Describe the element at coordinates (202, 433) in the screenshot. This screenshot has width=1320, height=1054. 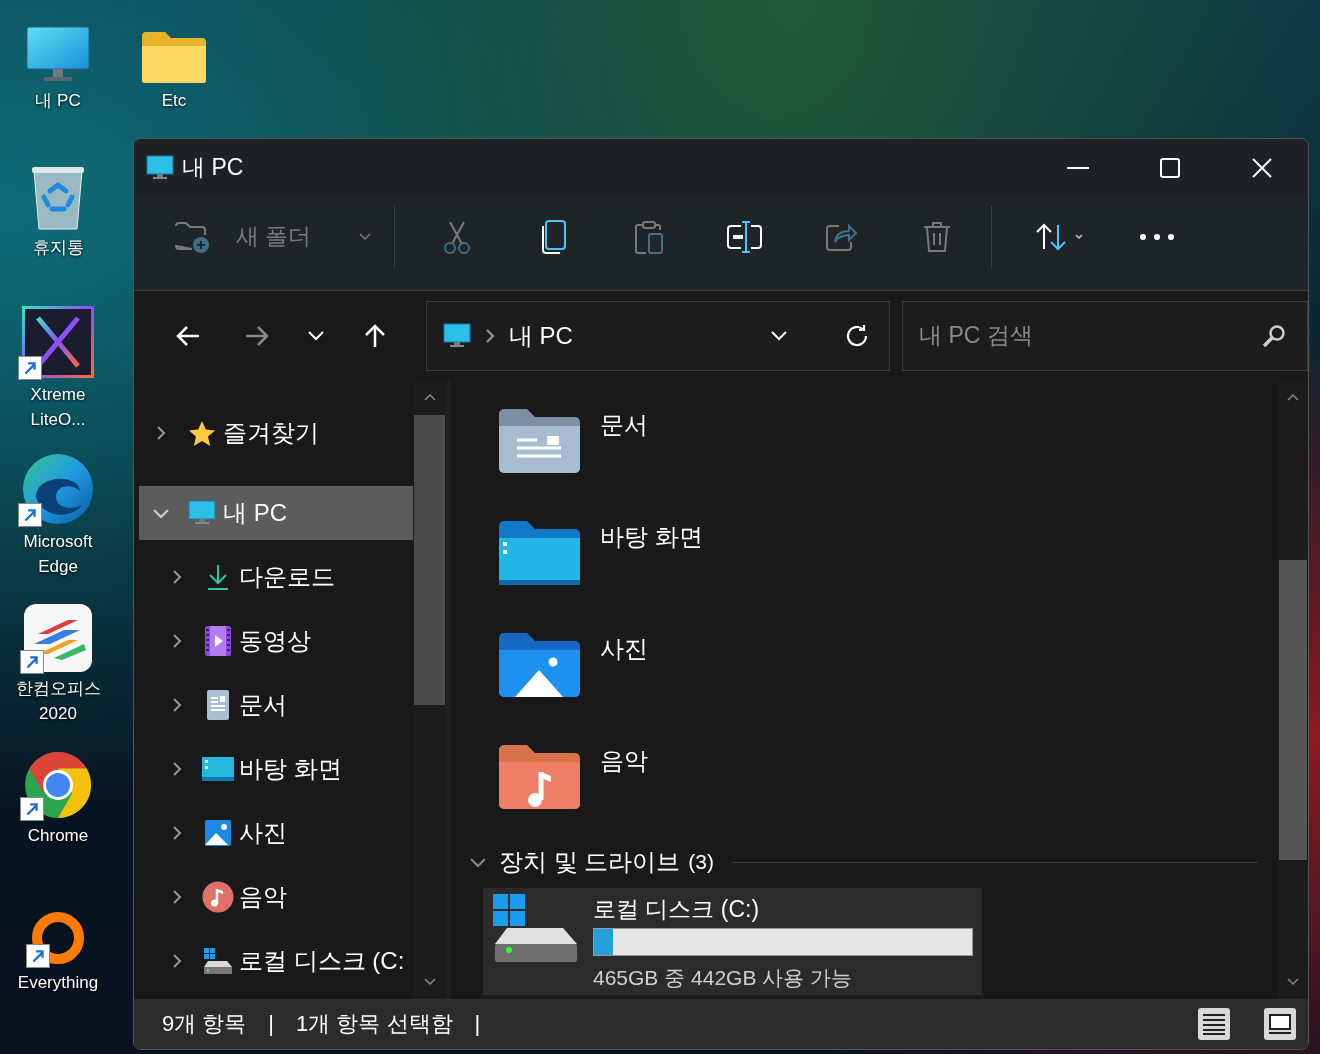
I see `star-icon` at that location.